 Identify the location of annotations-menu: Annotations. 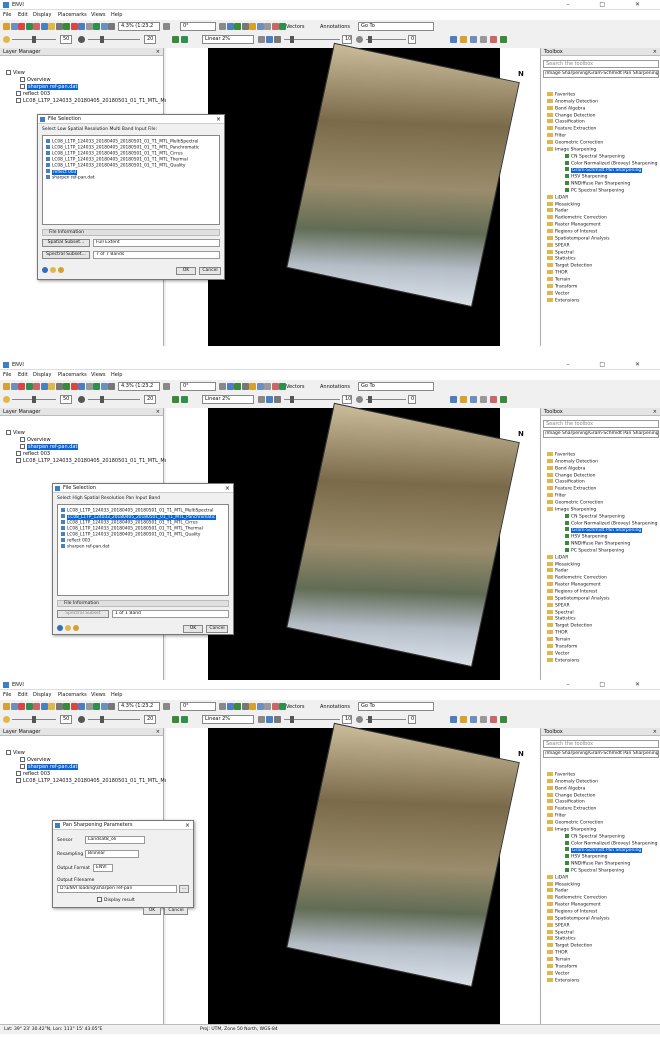
(335, 707).